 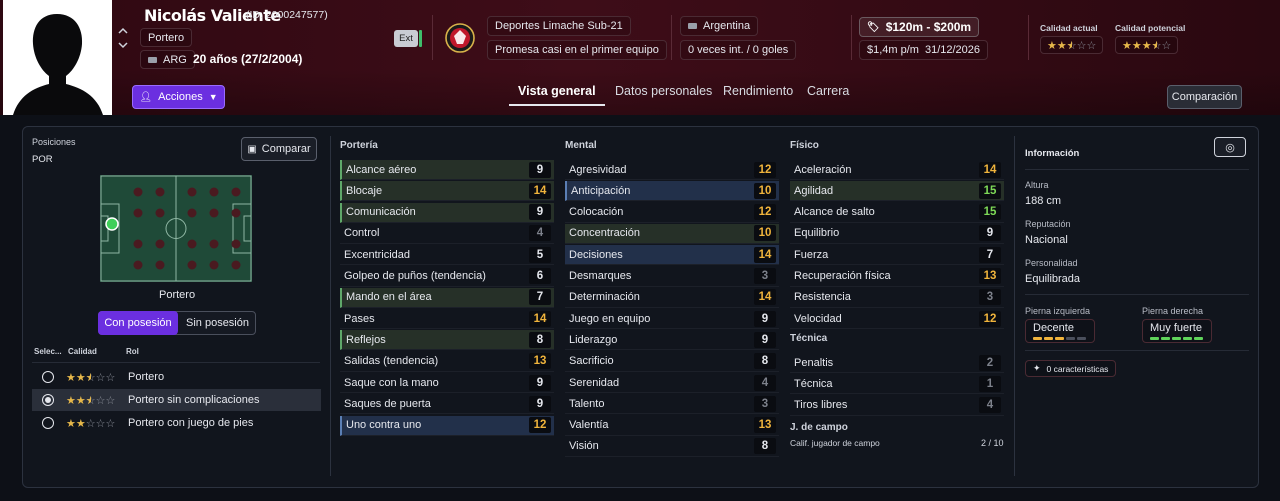 I want to click on attribute-row: Excentricidad 5, so click(x=447, y=255).